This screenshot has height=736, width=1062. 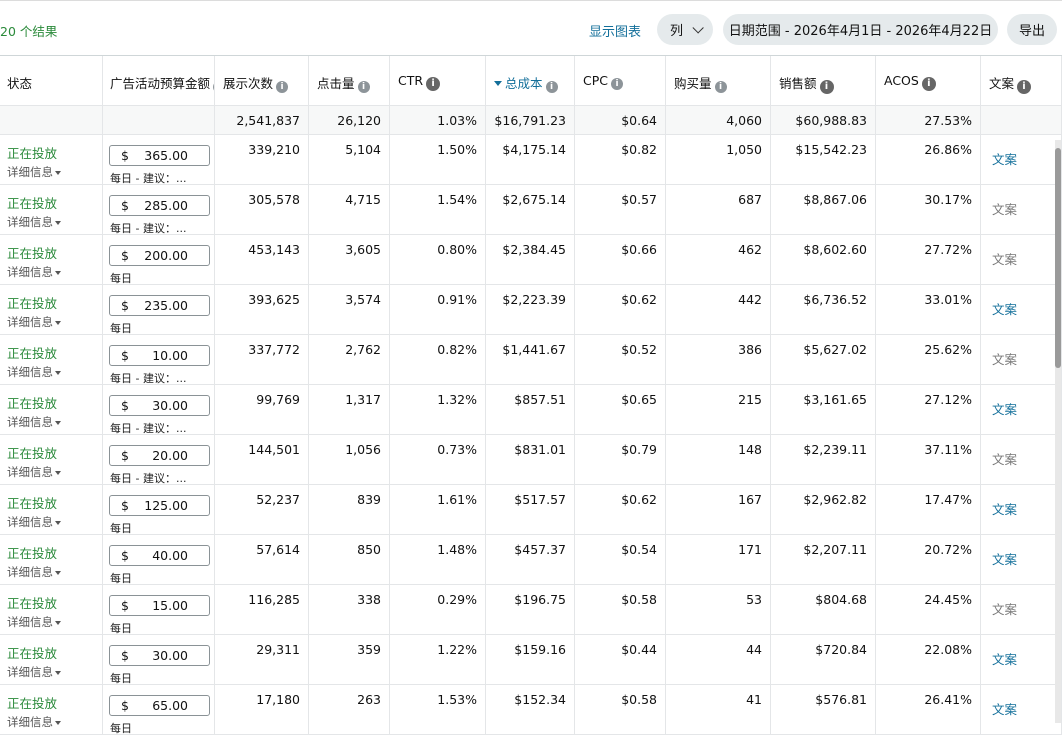 What do you see at coordinates (349, 80) in the screenshot?
I see `column-header-clicks: 点击量 i` at bounding box center [349, 80].